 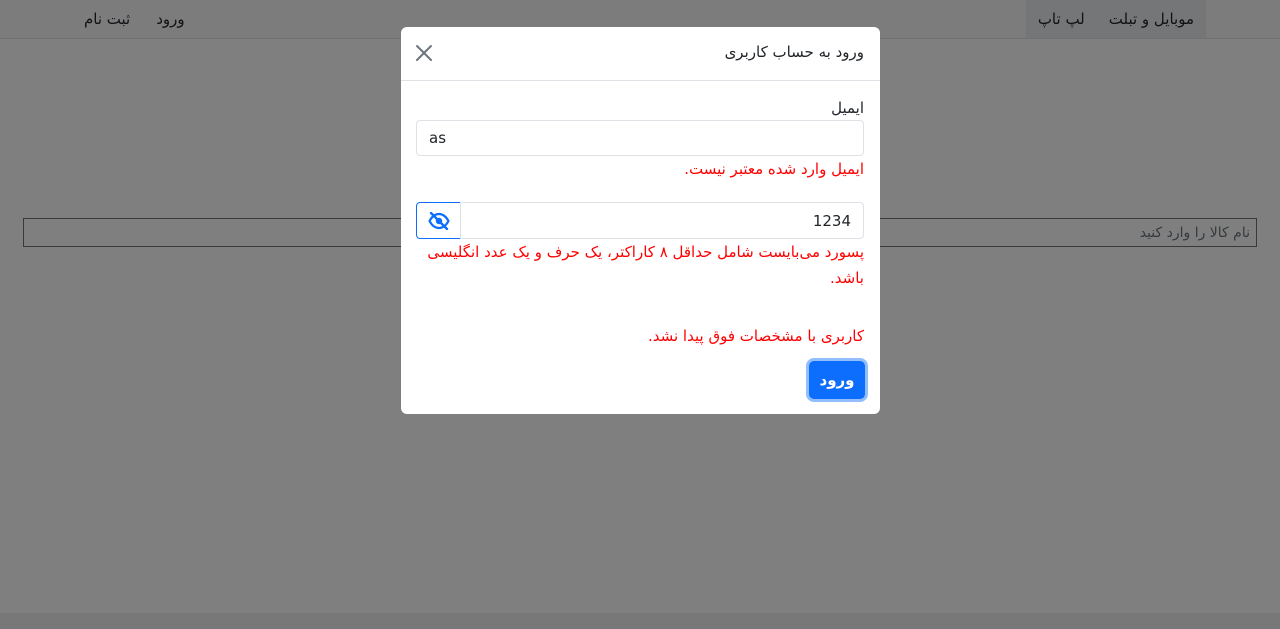 What do you see at coordinates (774, 169) in the screenshot?
I see `email-error: ایمیل وارد شده معتبر نیست.` at bounding box center [774, 169].